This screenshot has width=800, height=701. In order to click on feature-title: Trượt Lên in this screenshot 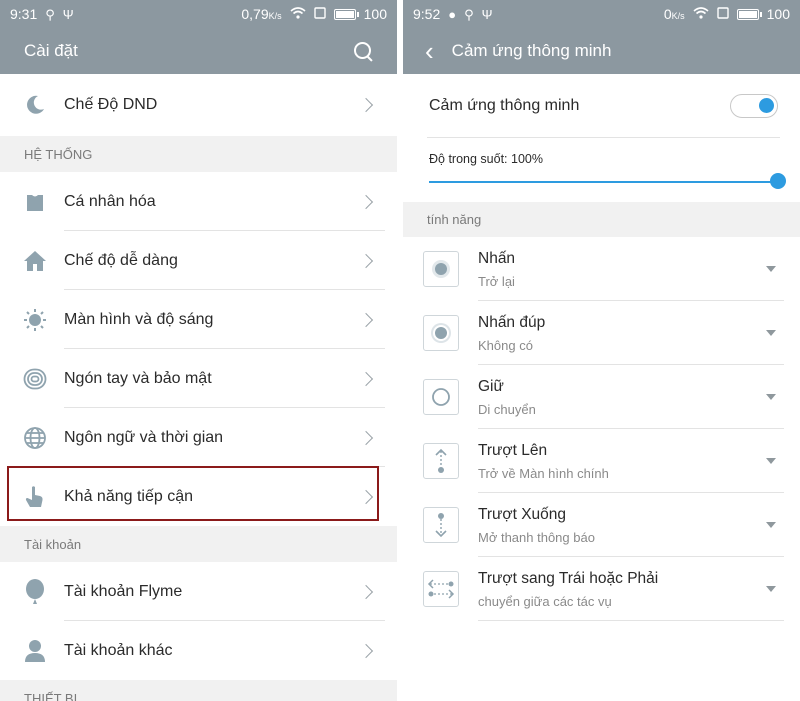, I will do `click(513, 450)`.